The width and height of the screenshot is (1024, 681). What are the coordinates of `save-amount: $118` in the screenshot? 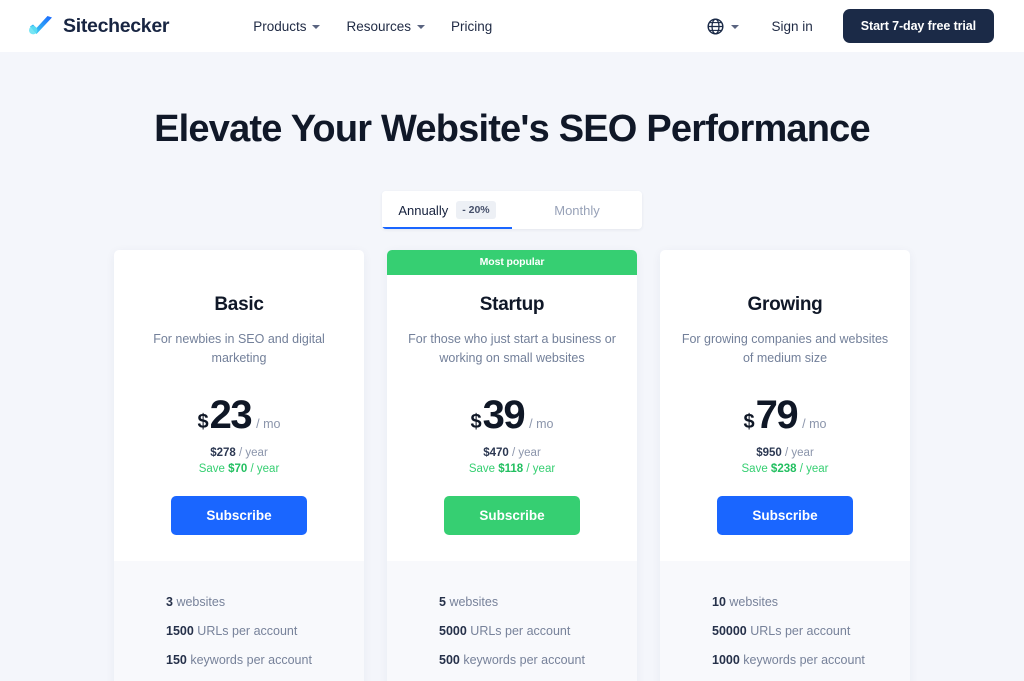 It's located at (511, 469).